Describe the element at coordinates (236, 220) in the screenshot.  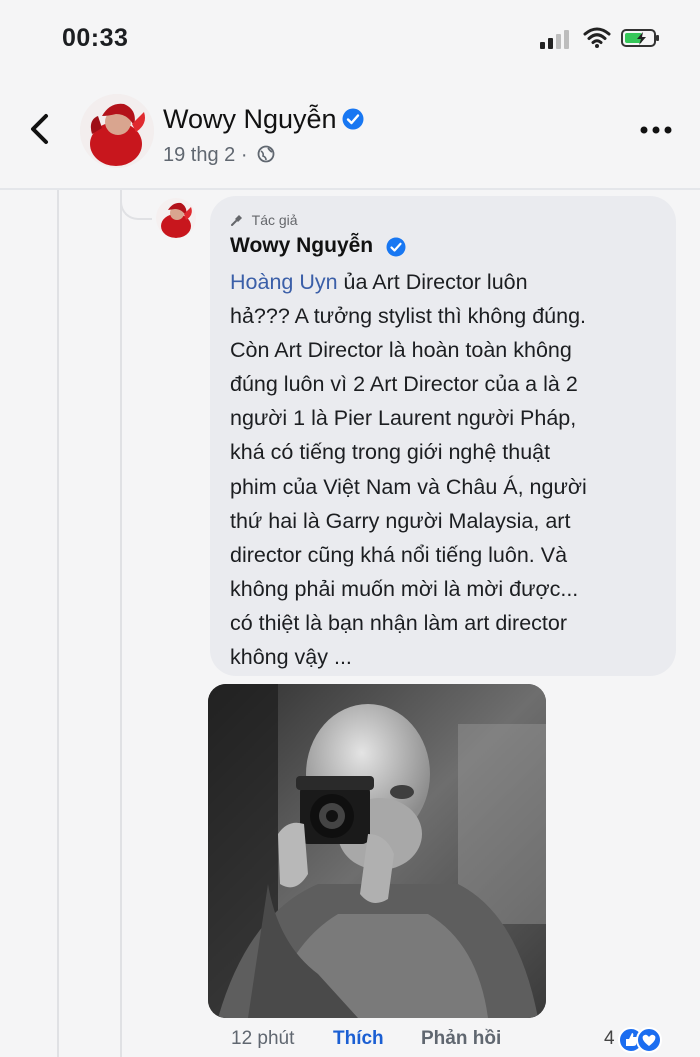
I see `mic-icon` at that location.